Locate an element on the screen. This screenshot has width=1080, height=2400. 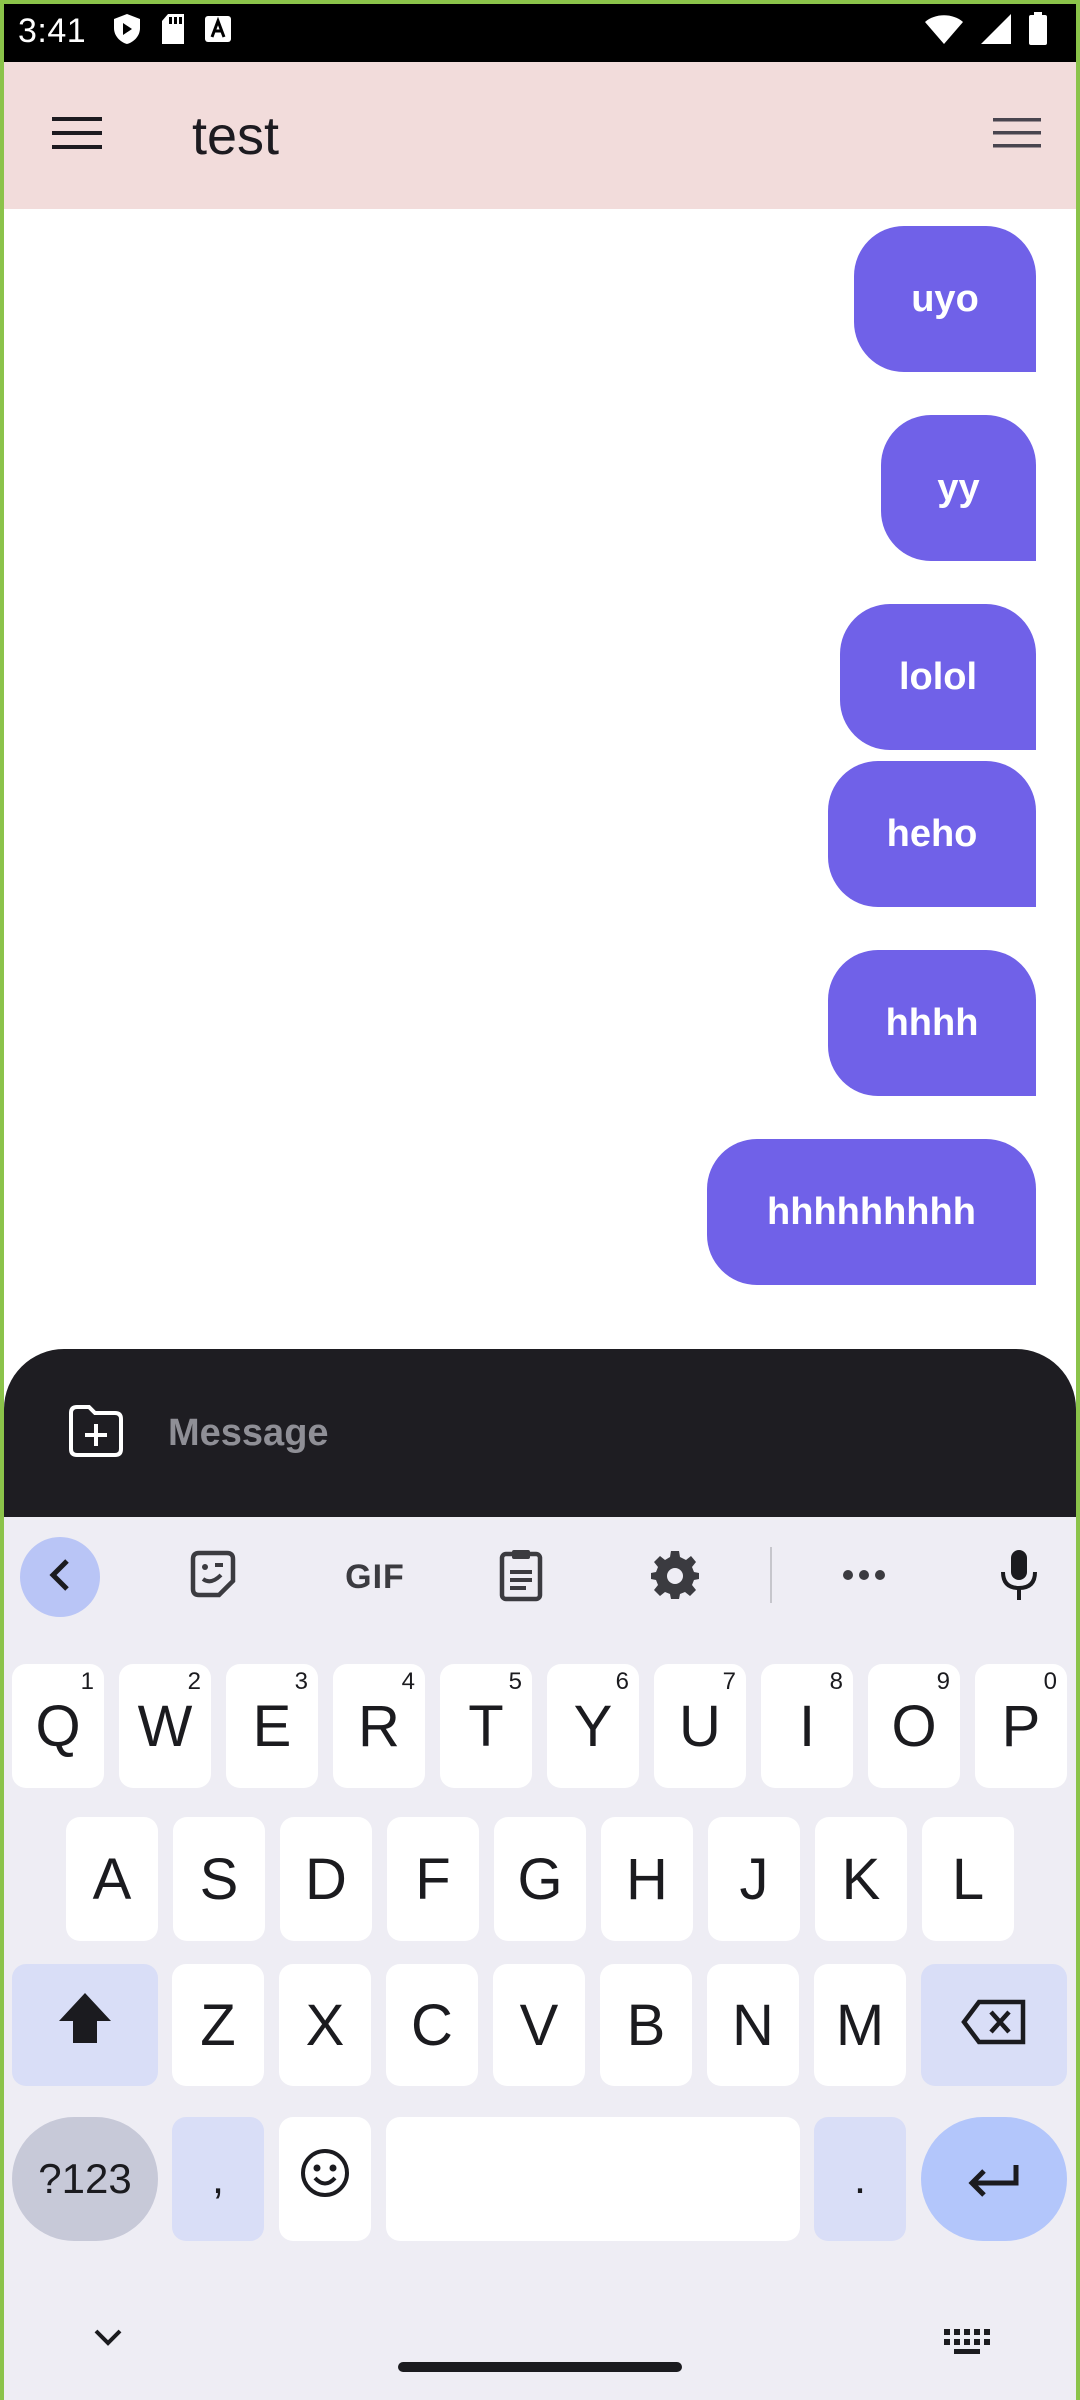
key-m: M is located at coordinates (860, 2025).